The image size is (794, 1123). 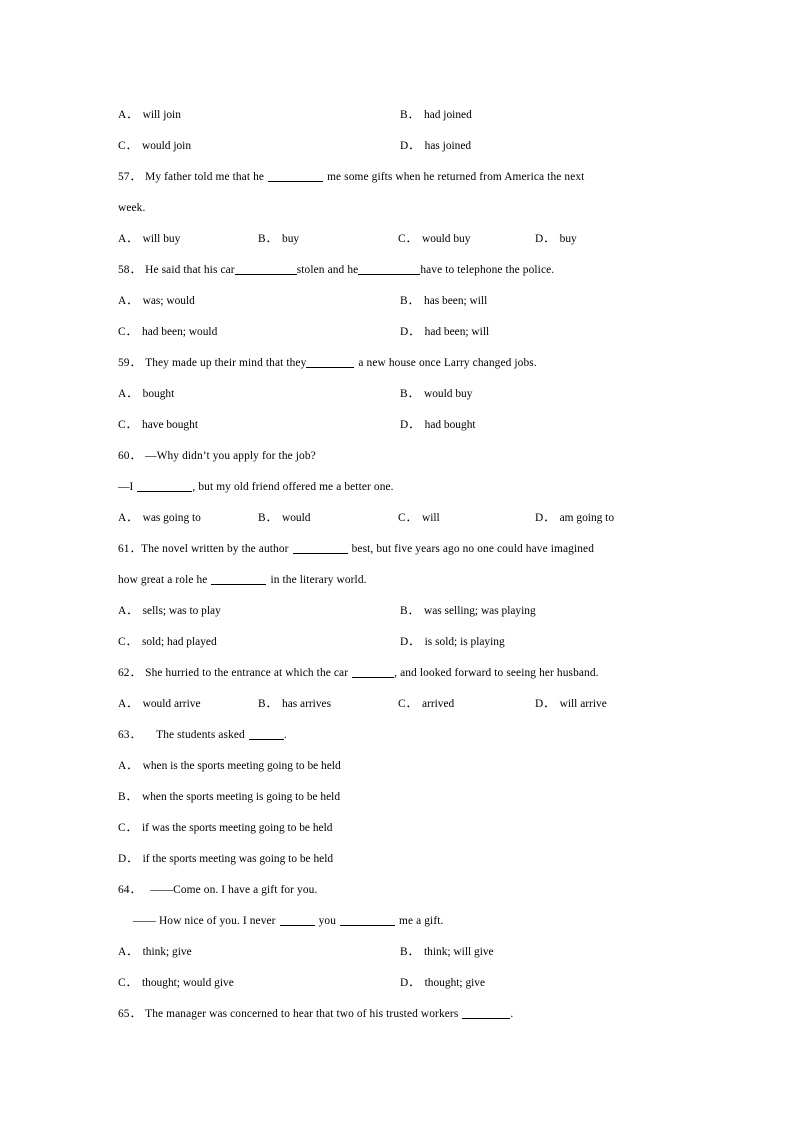 I want to click on option-b-q62: B． has arrives, so click(x=294, y=704).